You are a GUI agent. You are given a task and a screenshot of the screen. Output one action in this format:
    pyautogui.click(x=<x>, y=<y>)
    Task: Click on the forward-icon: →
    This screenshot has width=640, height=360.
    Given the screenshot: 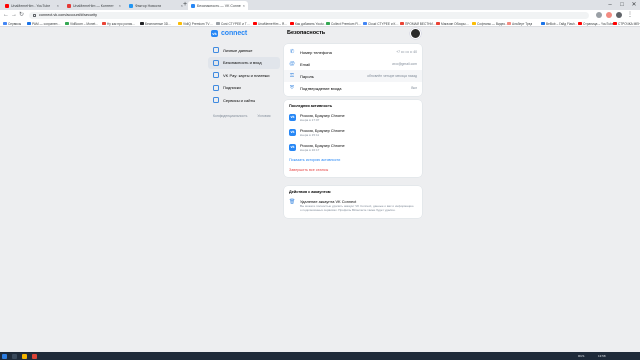 What is the action you would take?
    pyautogui.click(x=14, y=15)
    